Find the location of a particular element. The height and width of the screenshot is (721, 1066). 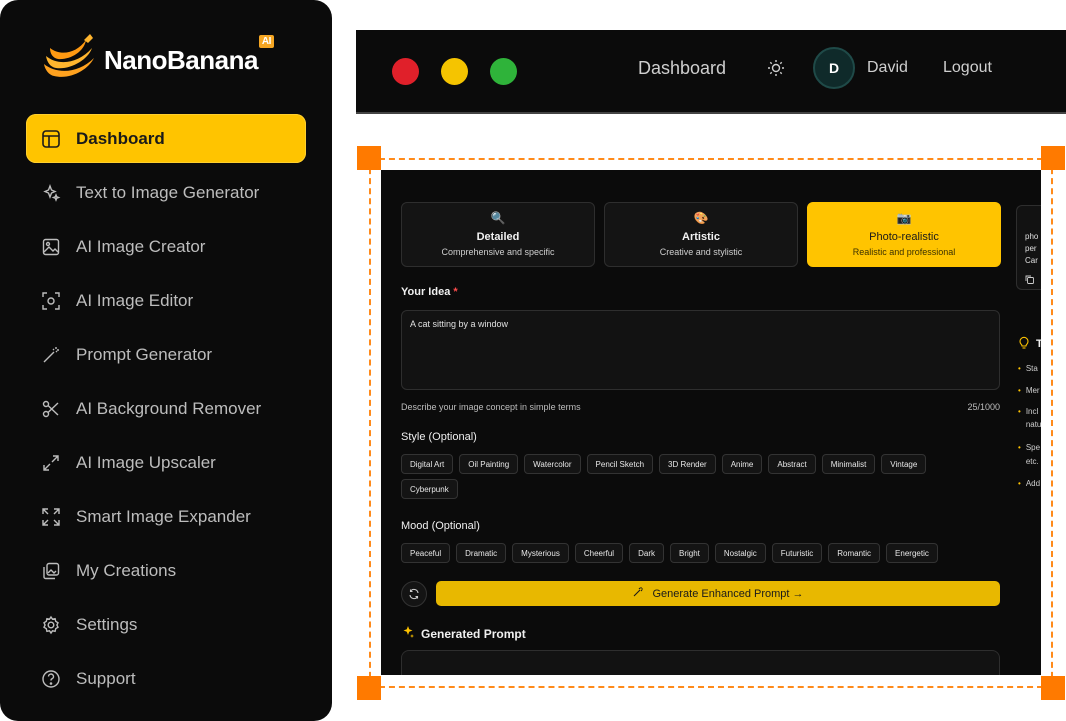

theme-toggle-sun-icon is located at coordinates (776, 70).